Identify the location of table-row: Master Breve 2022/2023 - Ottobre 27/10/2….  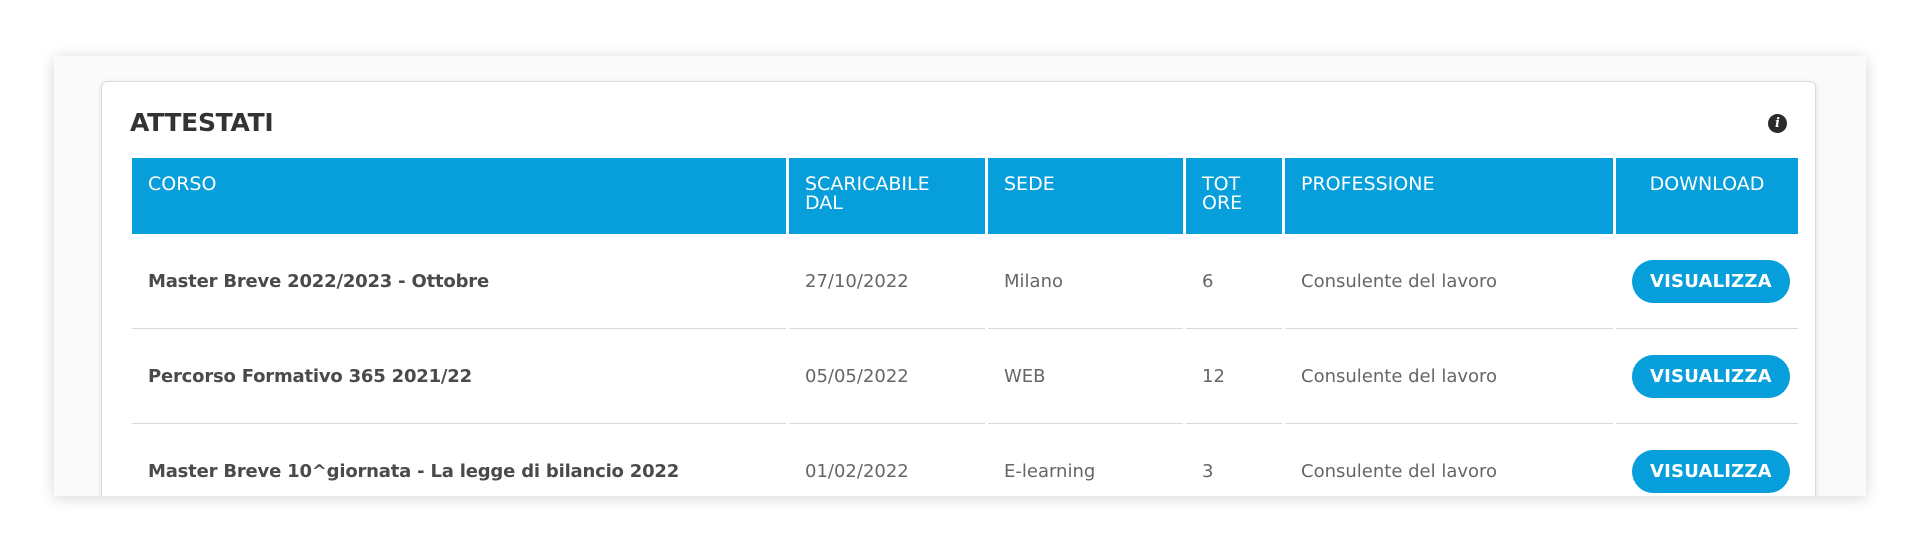
(965, 281).